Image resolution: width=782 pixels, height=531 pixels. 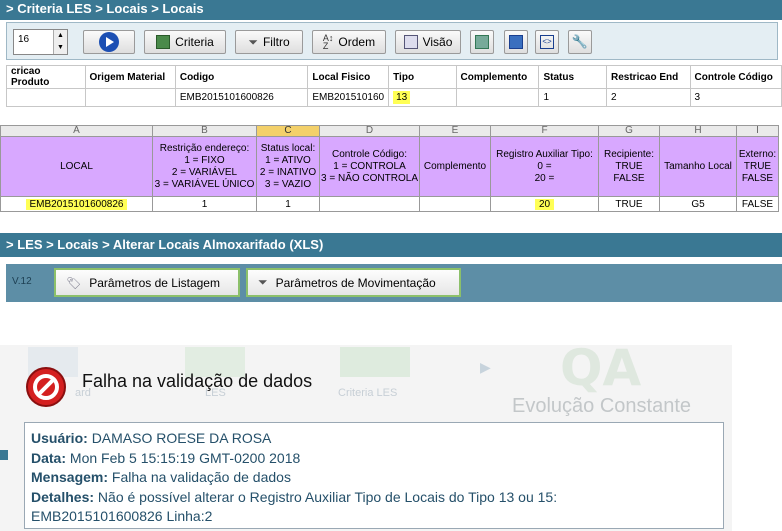 I want to click on stepper-down-icon: ▼, so click(x=60, y=48).